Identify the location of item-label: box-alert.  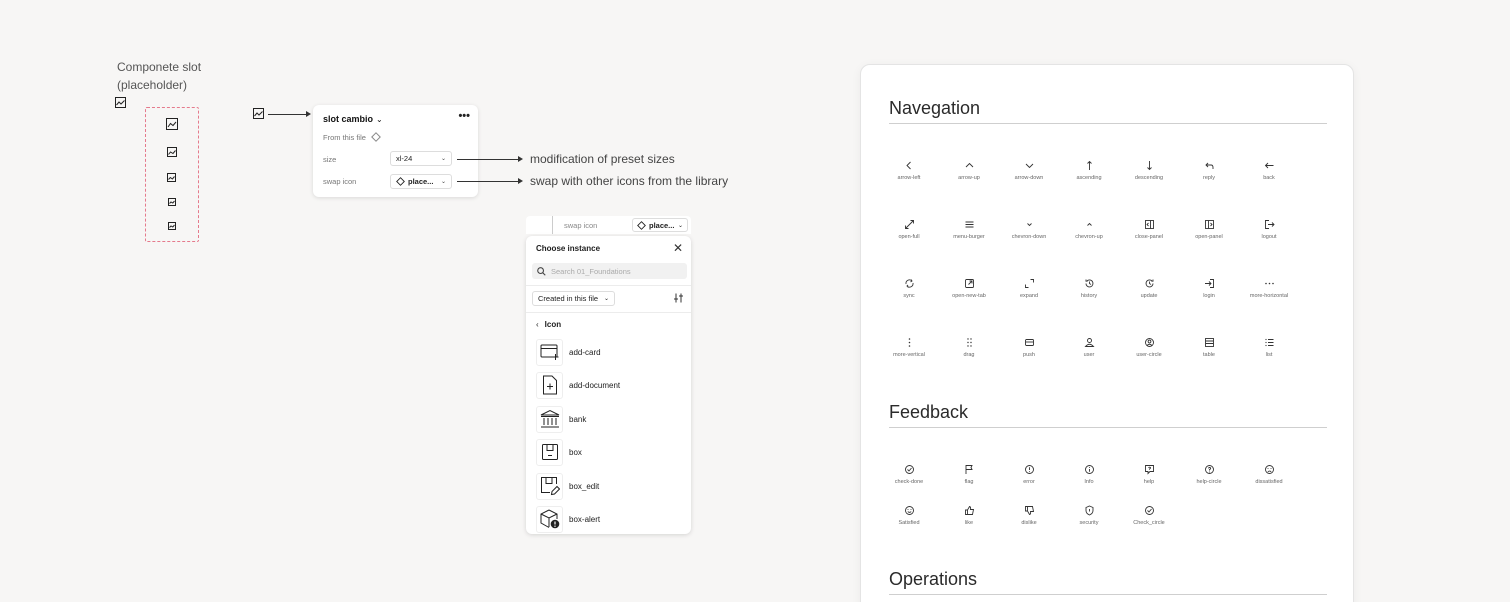
(585, 519).